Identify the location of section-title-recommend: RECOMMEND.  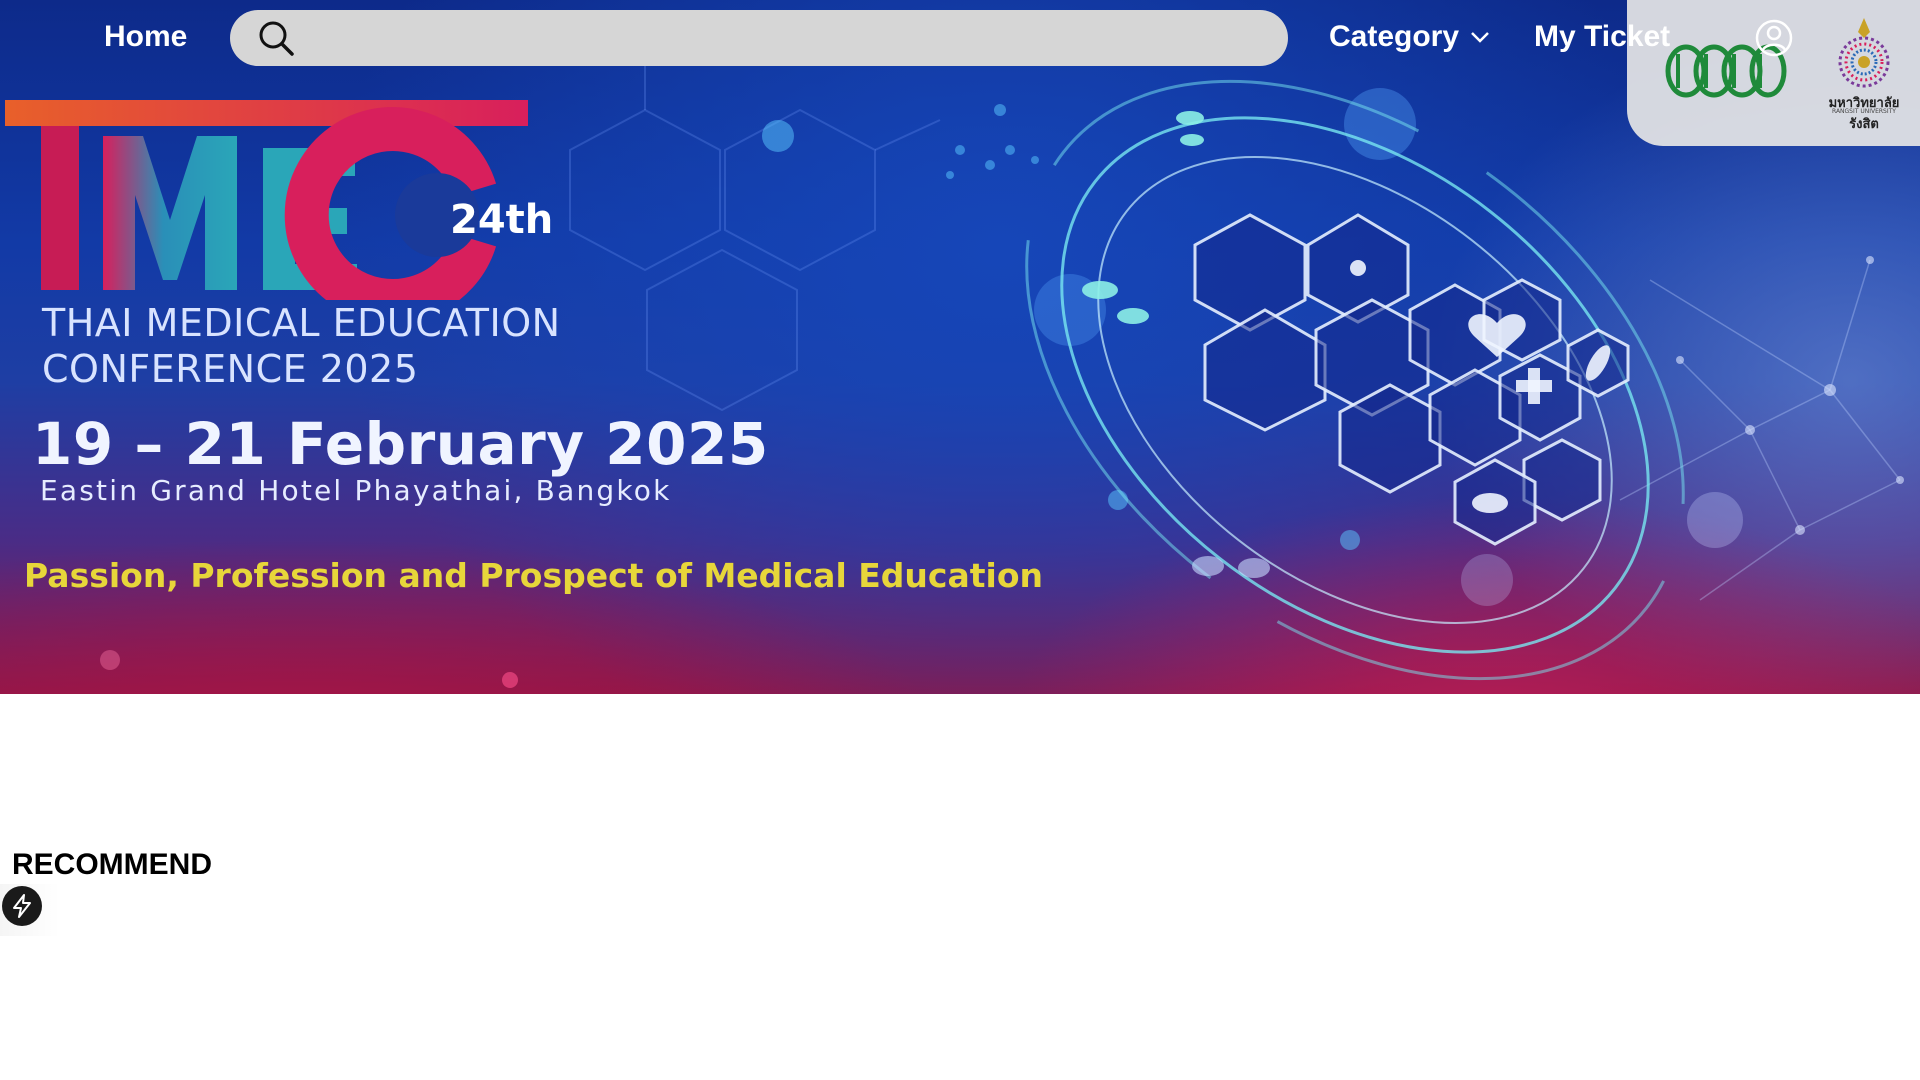
(112, 864).